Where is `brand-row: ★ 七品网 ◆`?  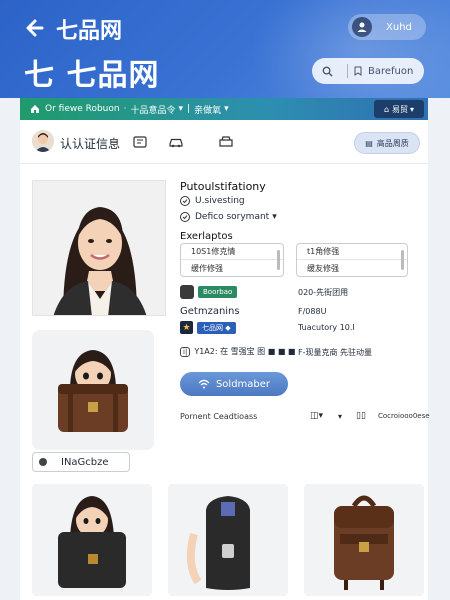 brand-row: ★ 七品网 ◆ is located at coordinates (208, 327).